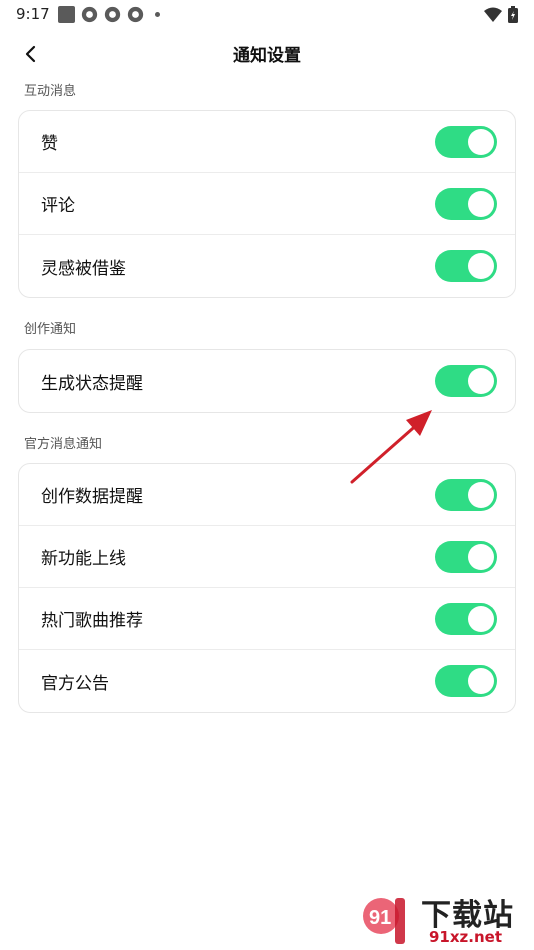 The width and height of the screenshot is (534, 950). I want to click on watermark-logo-icon: 91, so click(384, 921).